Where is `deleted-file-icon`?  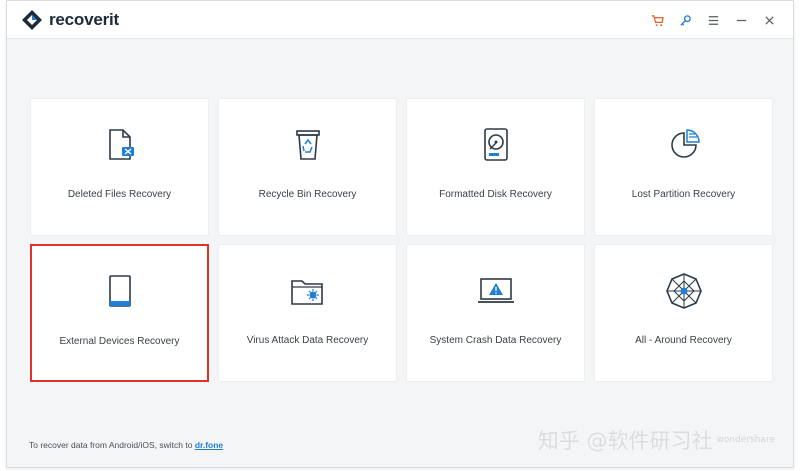 deleted-file-icon is located at coordinates (120, 145).